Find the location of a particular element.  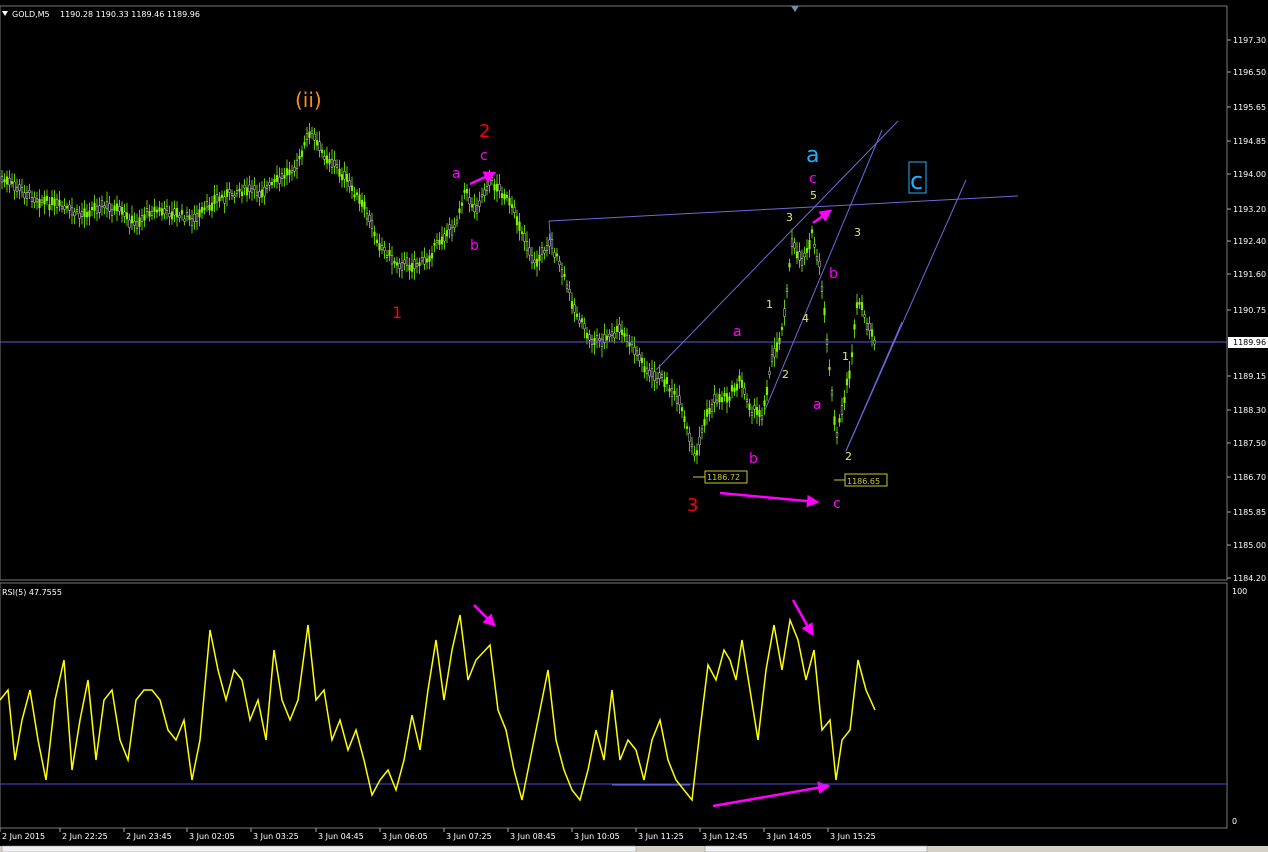

time-axis-label: 3 Jun 11:25 is located at coordinates (661, 836).